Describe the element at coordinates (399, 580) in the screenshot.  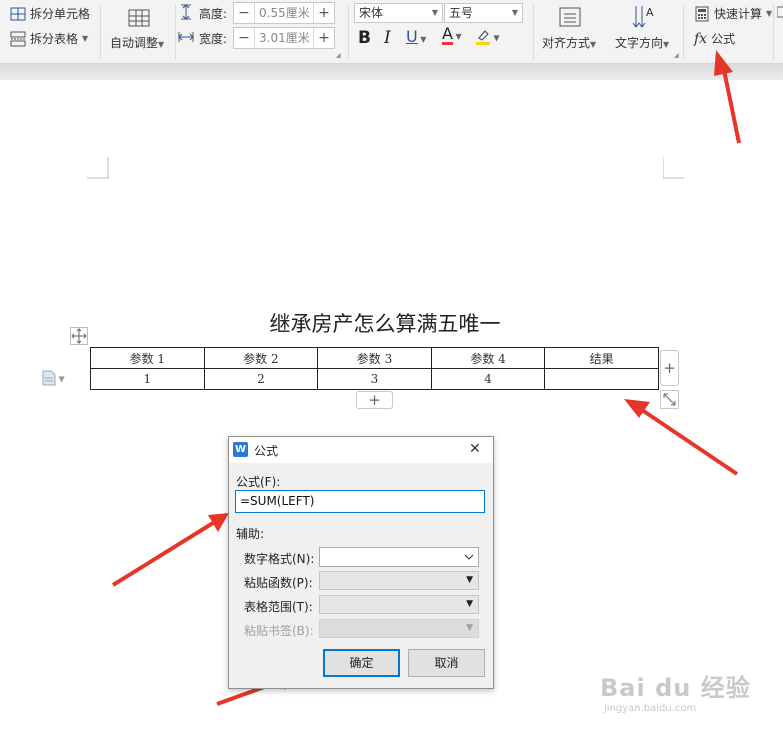
I see `paste-function-select: ▼` at that location.